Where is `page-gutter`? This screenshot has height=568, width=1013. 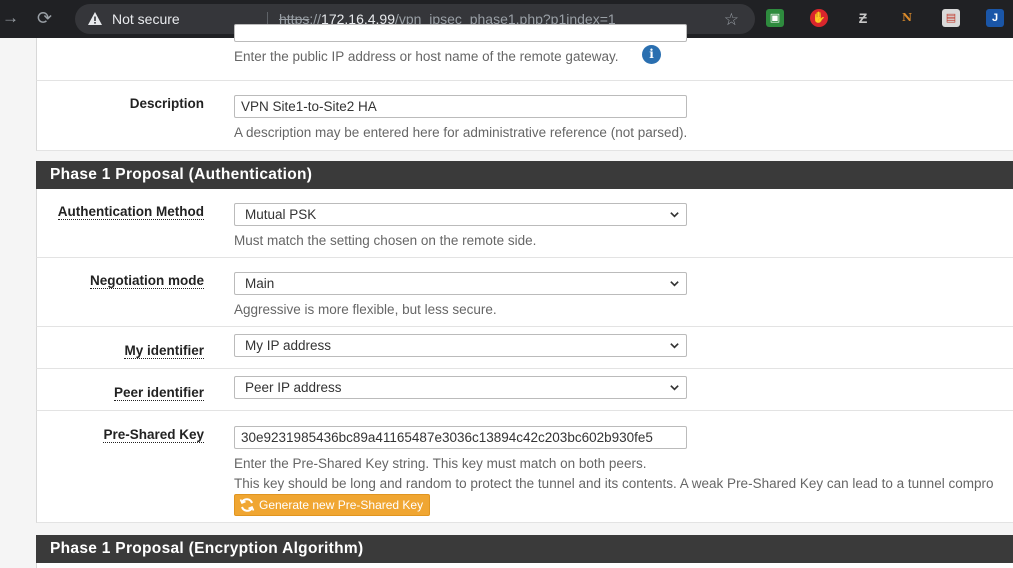
page-gutter is located at coordinates (18, 303).